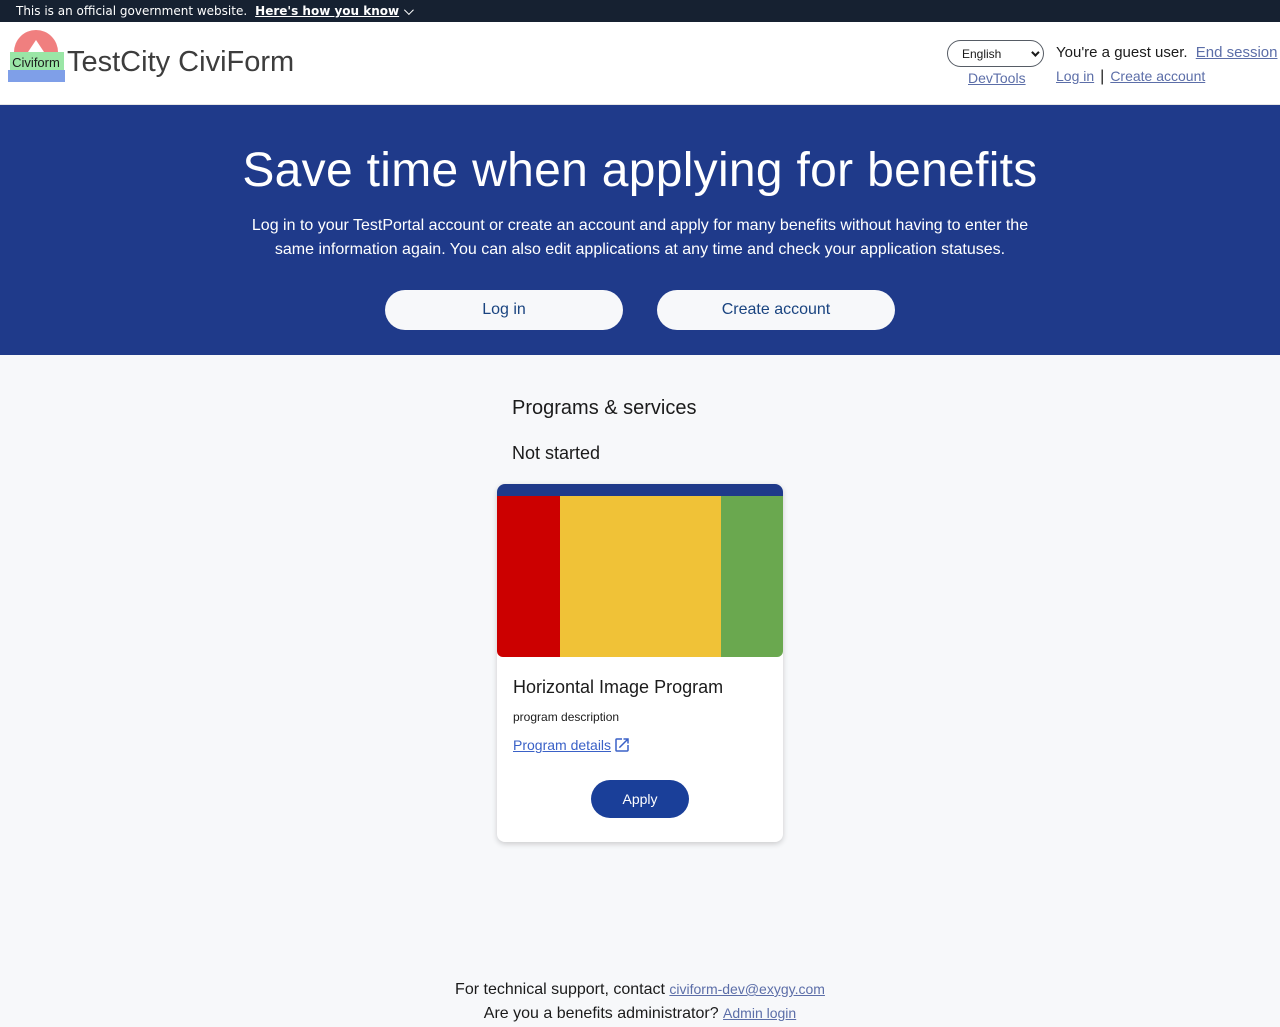 Image resolution: width=1280 pixels, height=1027 pixels. I want to click on guest-status: You're a guest user. End session, so click(1166, 52).